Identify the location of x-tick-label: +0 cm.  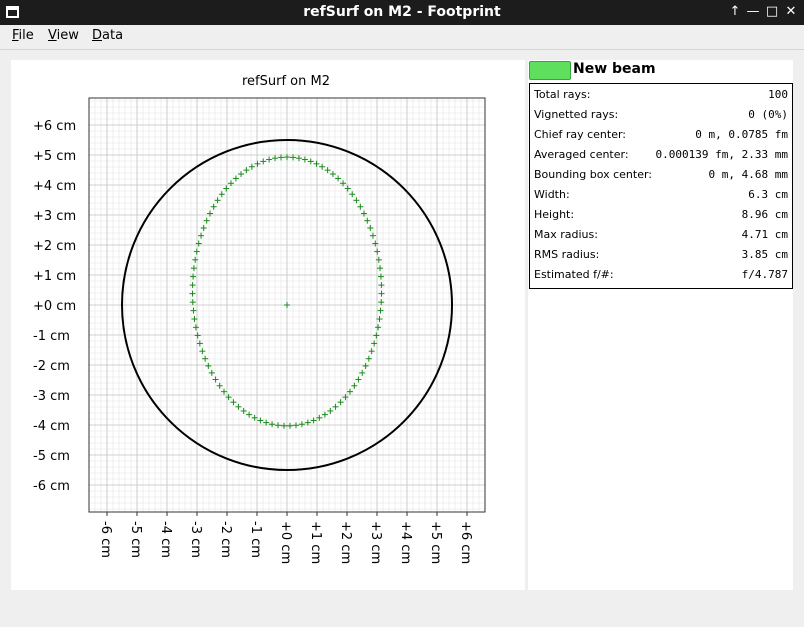
(285, 542).